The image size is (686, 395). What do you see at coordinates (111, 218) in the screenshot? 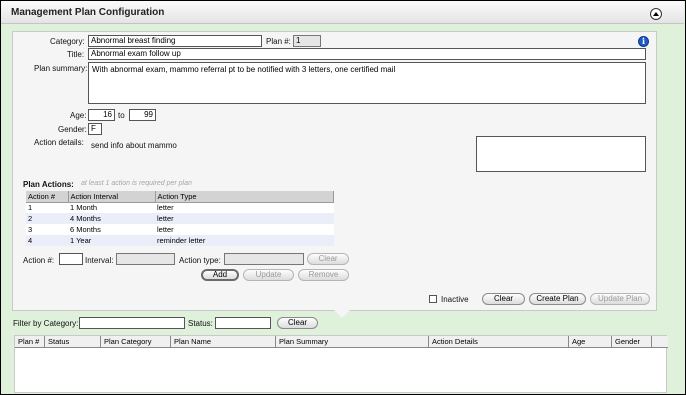
I see `action-interval-cell: 4 Months` at bounding box center [111, 218].